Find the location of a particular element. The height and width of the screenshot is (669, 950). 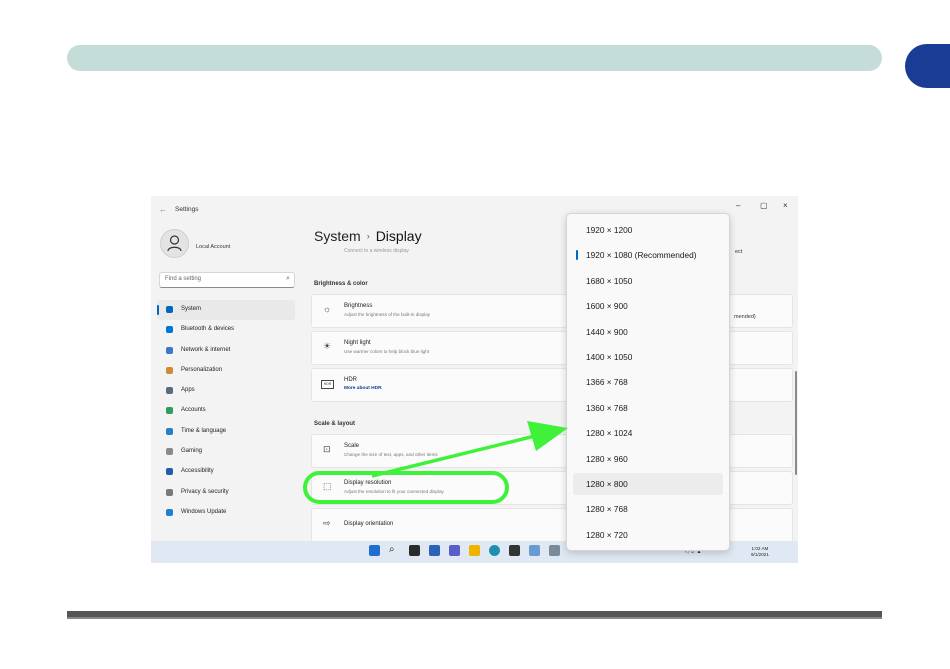

page-footer-rule is located at coordinates (474, 615).